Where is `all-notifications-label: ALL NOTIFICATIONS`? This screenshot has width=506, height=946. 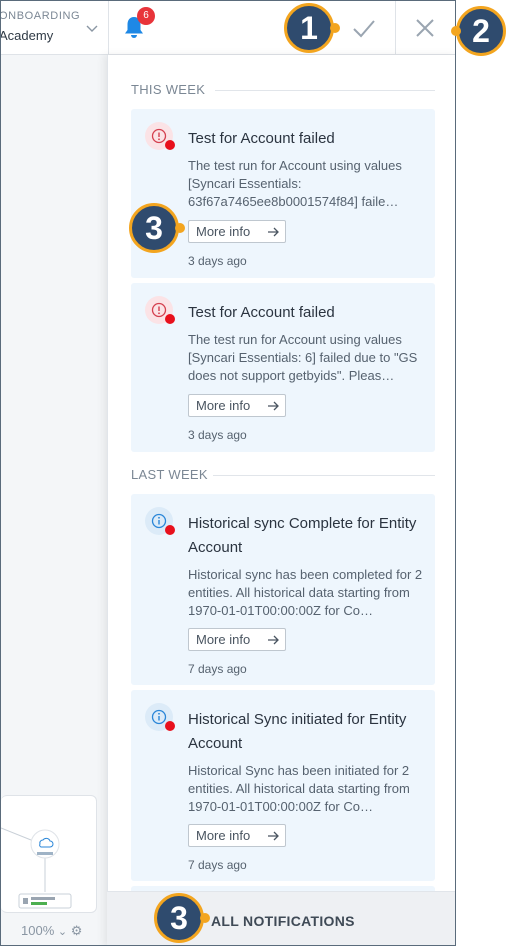 all-notifications-label: ALL NOTIFICATIONS is located at coordinates (283, 921).